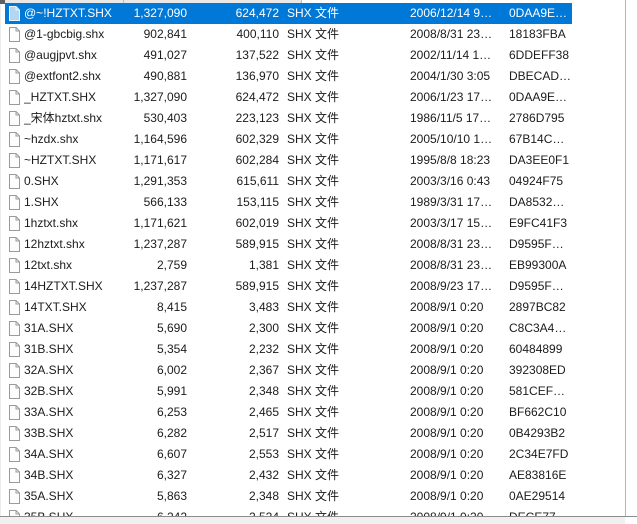 The image size is (637, 524). What do you see at coordinates (171, 475) in the screenshot?
I see `file-size: 6,327` at bounding box center [171, 475].